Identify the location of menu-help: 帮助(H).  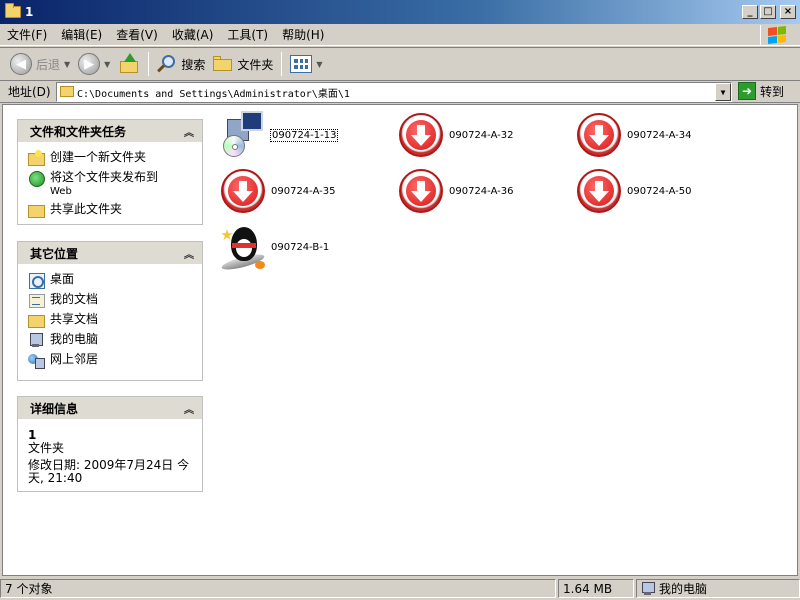
(303, 34).